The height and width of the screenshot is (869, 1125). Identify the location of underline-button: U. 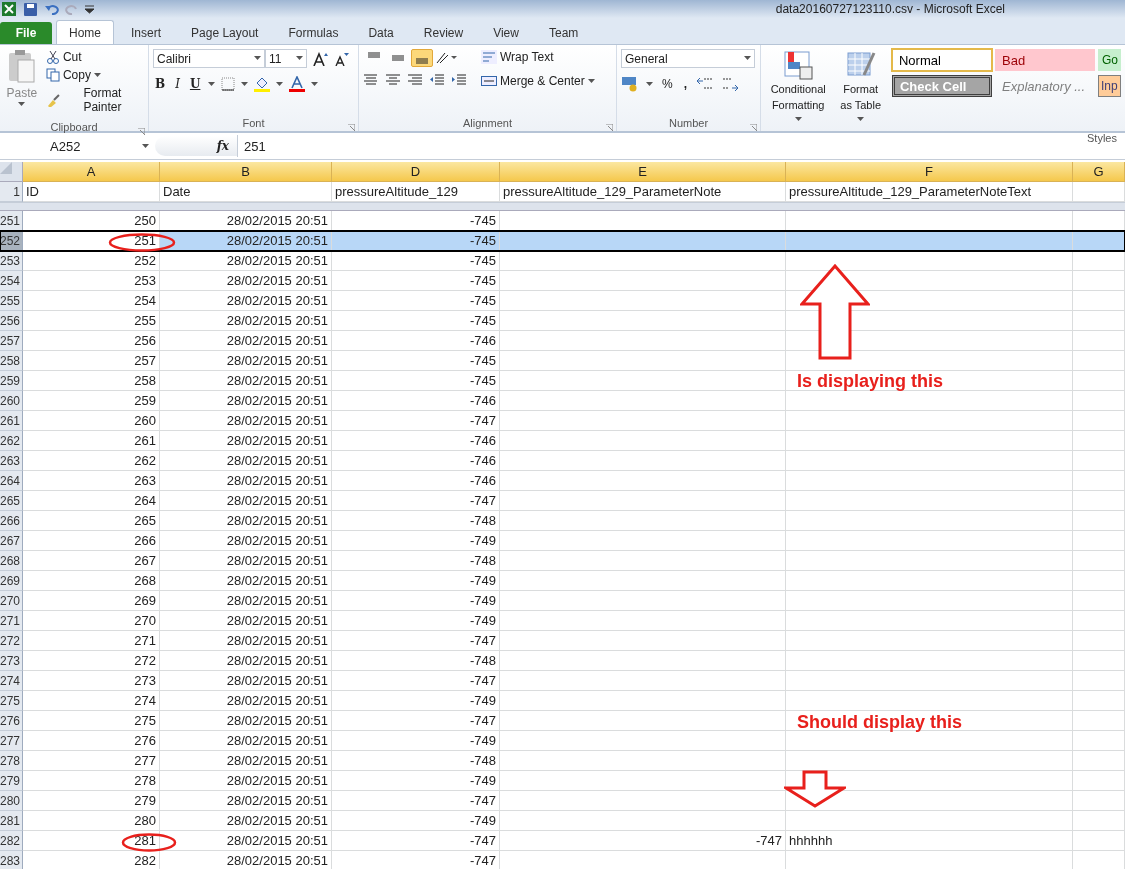
(195, 84).